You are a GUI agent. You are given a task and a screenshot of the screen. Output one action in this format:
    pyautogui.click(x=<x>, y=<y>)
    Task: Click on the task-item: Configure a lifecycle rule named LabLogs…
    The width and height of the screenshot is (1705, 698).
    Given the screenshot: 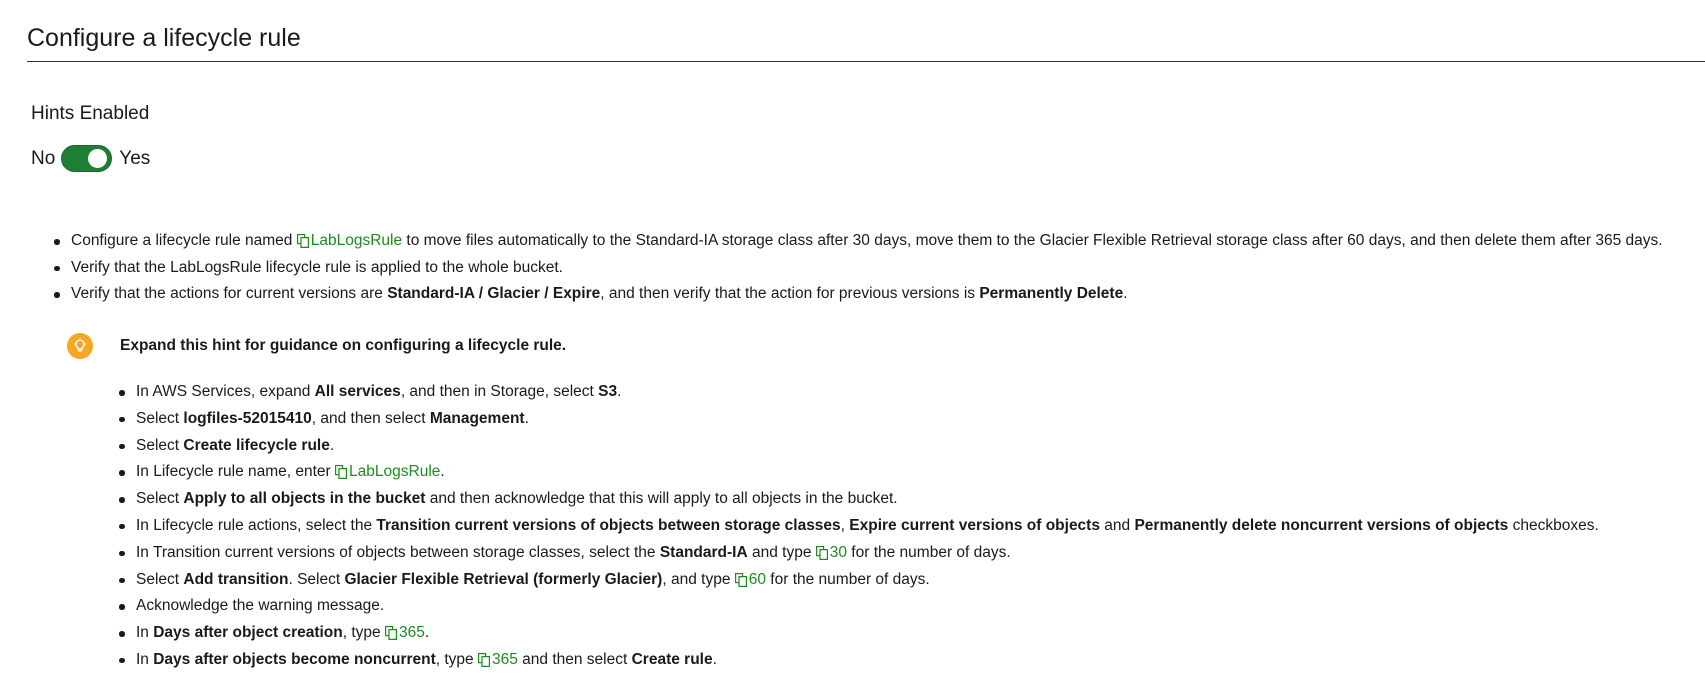 What is the action you would take?
    pyautogui.click(x=858, y=244)
    